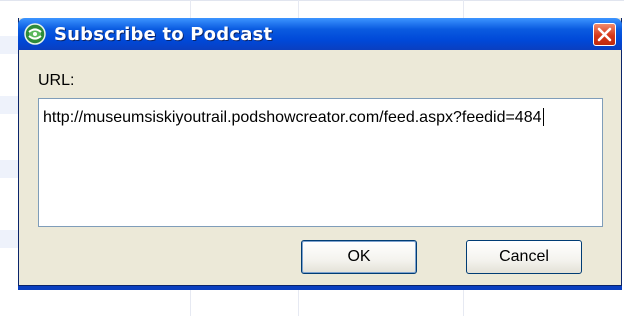 The width and height of the screenshot is (624, 316). Describe the element at coordinates (312, 0) in the screenshot. I see `background-border` at that location.